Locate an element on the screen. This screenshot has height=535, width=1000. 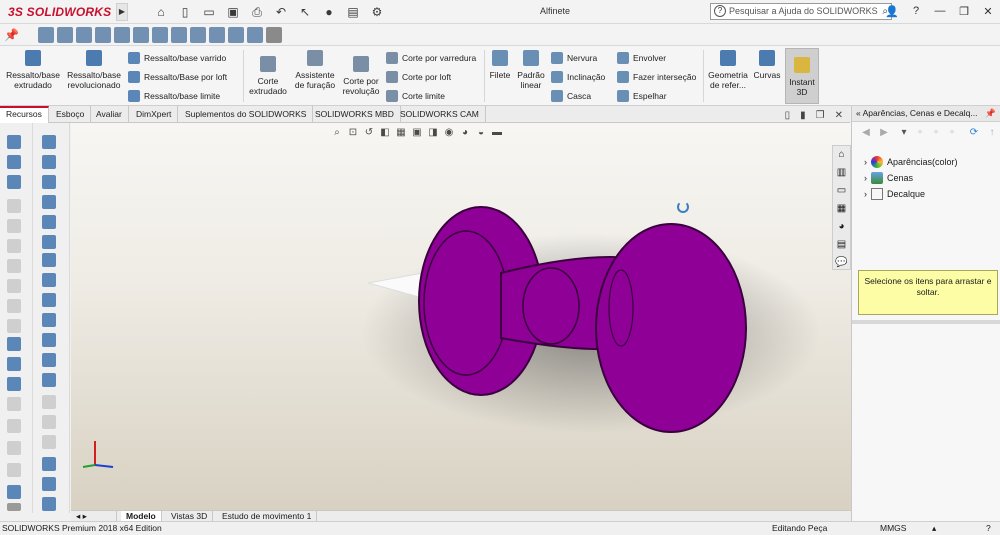
remove-icon: ▫ is located at coordinates (952, 132).